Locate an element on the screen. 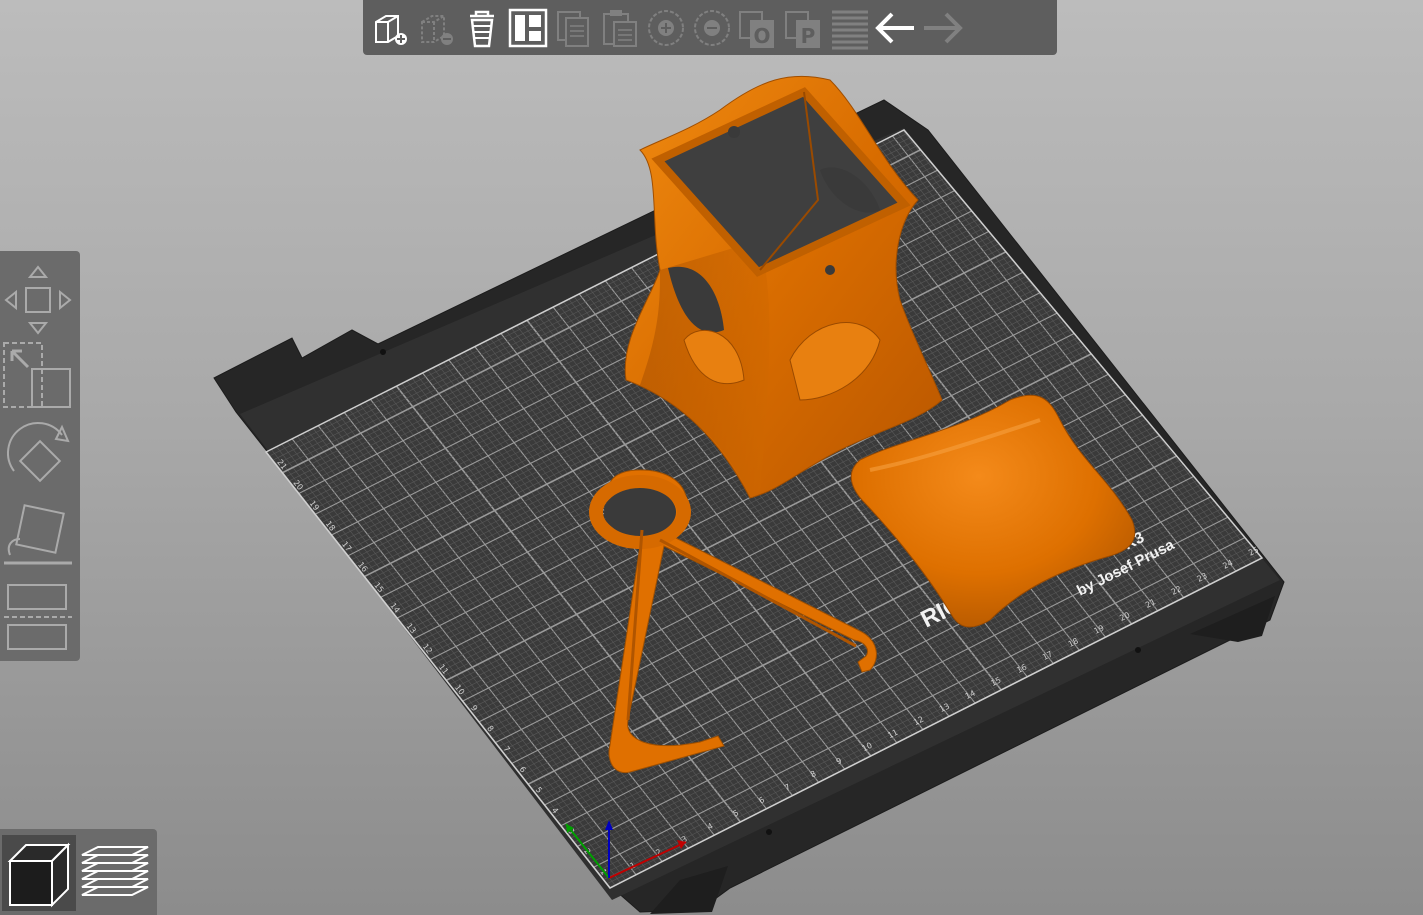 This screenshot has height=915, width=1423. split-parts-icon: P is located at coordinates (802, 29).